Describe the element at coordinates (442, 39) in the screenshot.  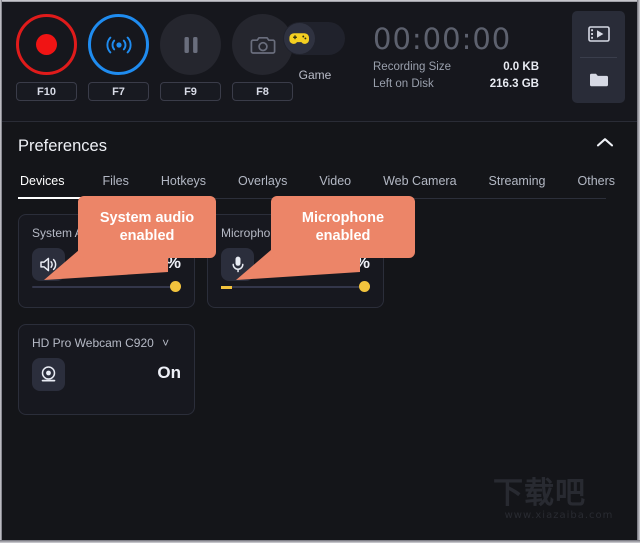
I see `timer-display: 00:00:00` at that location.